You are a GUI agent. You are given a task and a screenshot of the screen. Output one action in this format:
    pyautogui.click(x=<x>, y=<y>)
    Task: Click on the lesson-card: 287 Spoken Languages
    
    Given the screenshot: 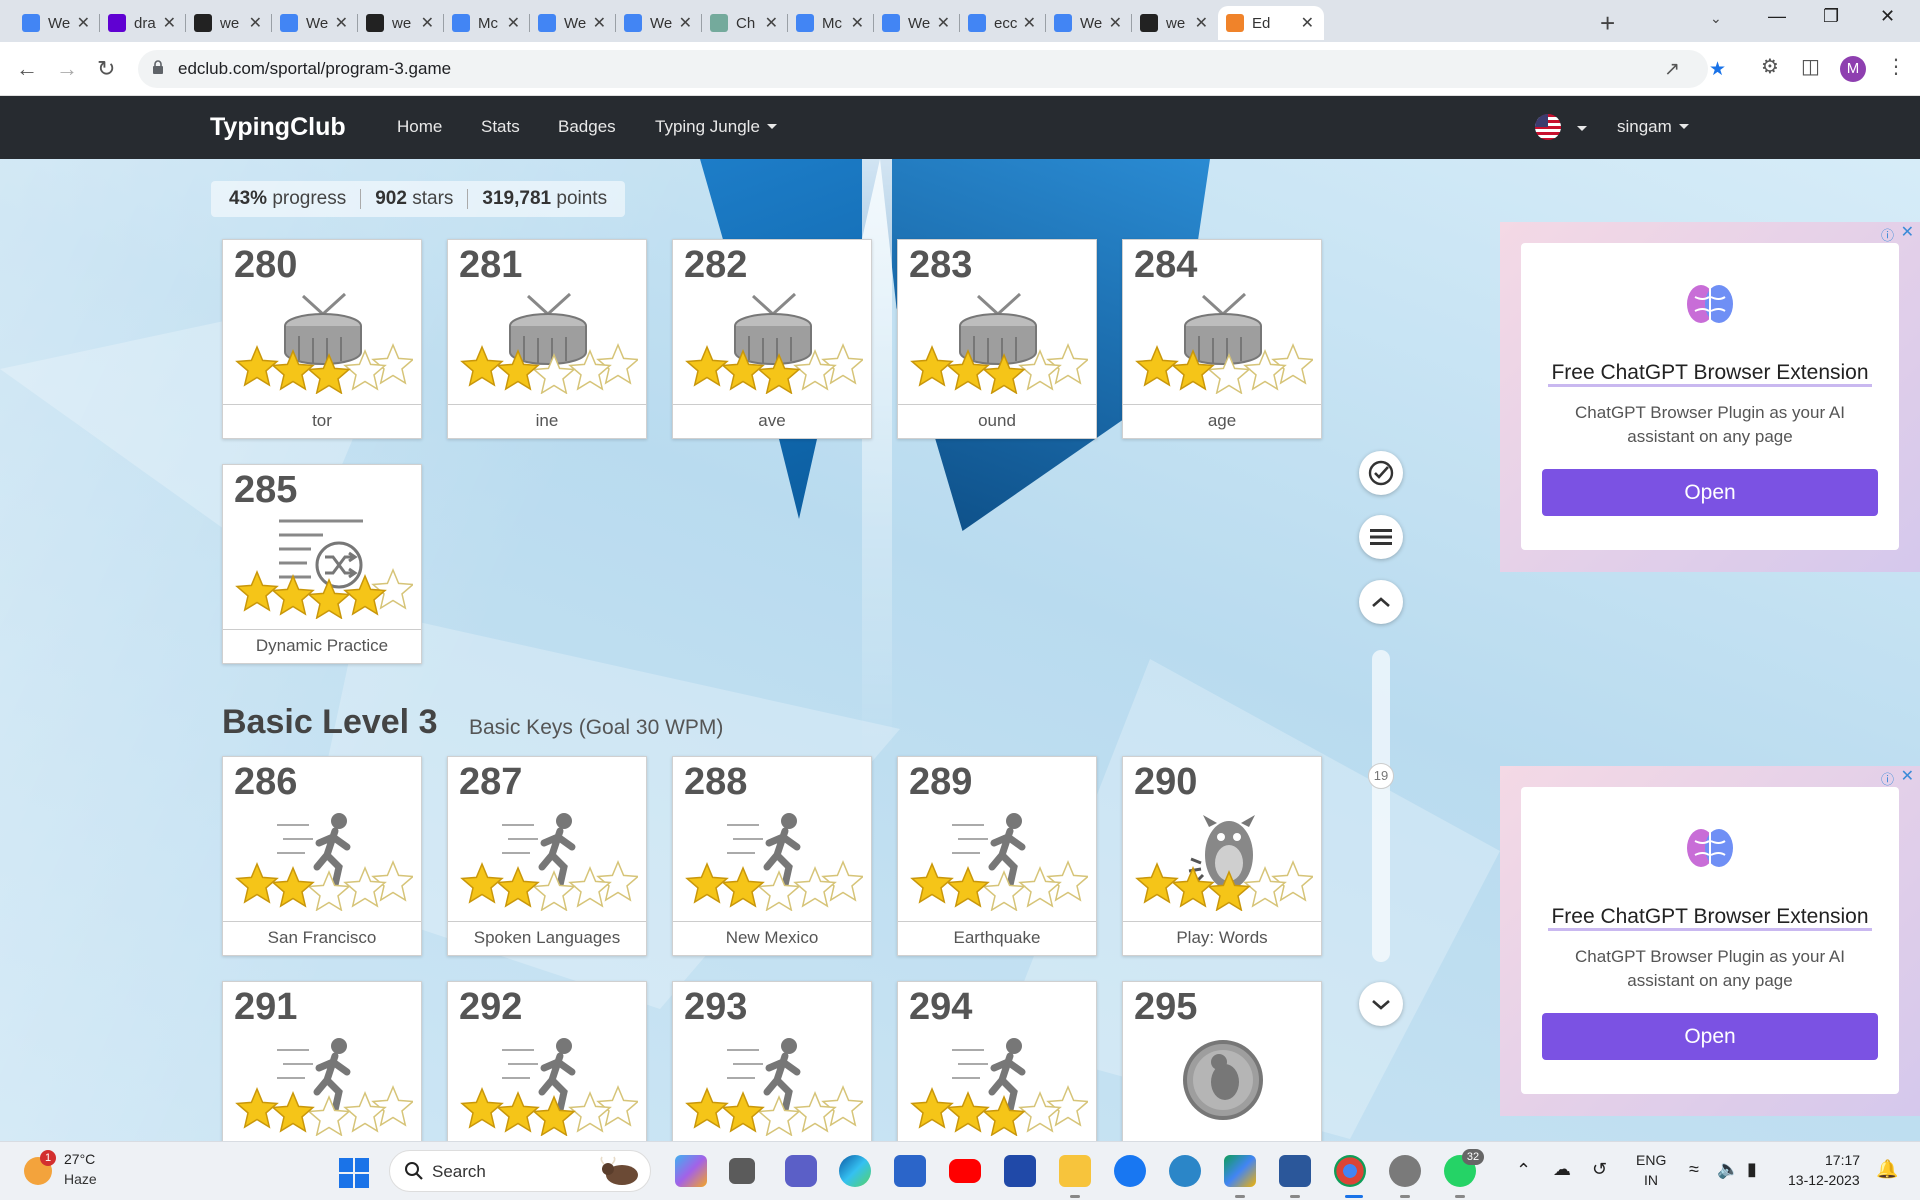 What is the action you would take?
    pyautogui.click(x=547, y=856)
    